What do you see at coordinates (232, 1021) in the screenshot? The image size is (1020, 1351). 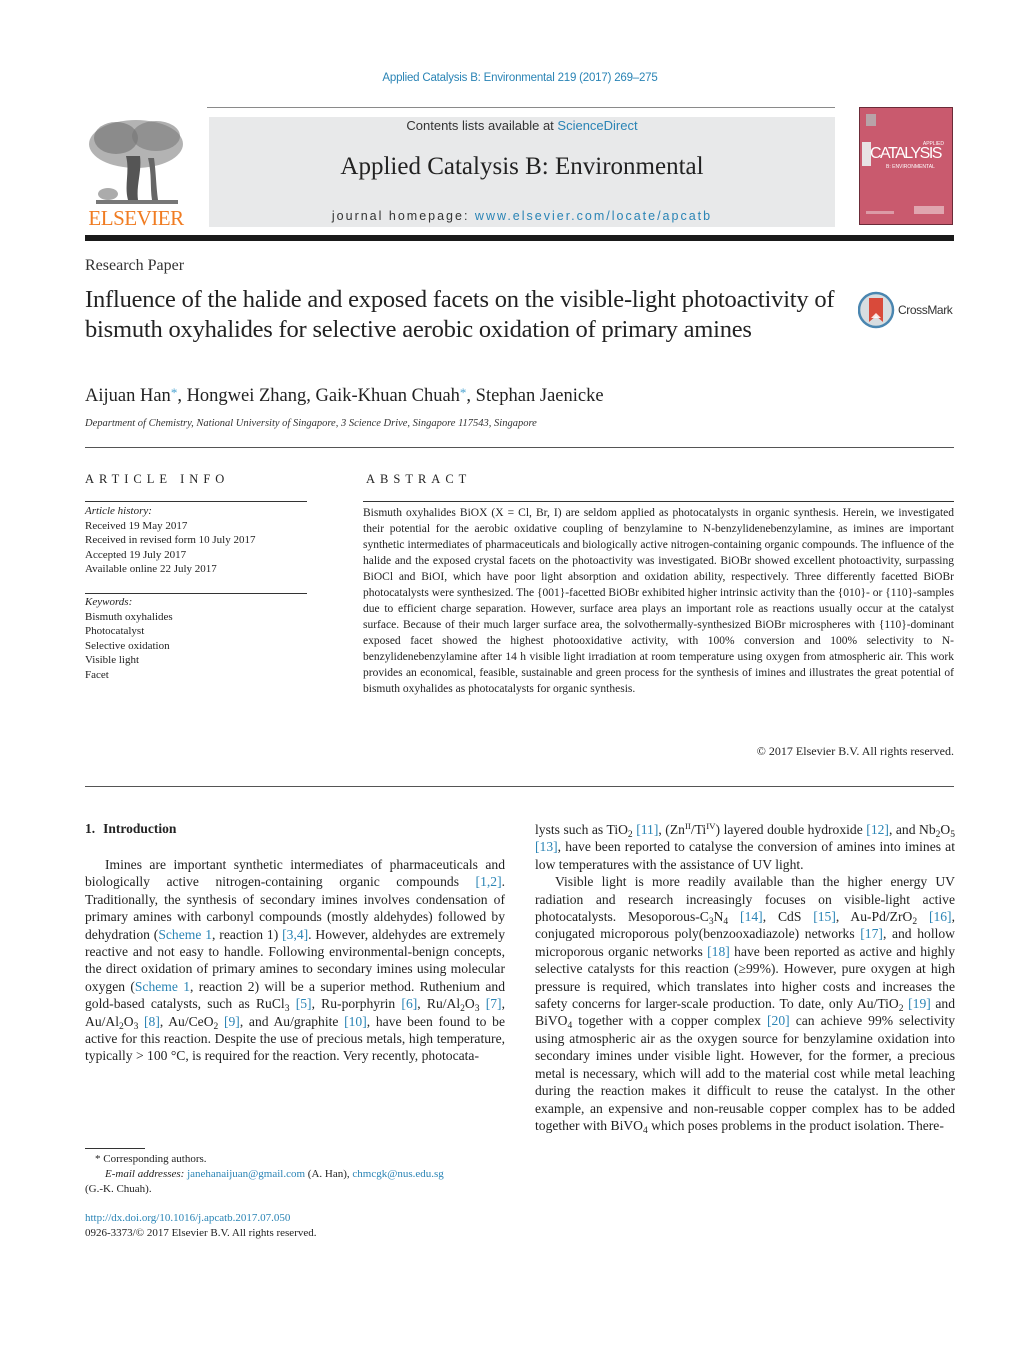 I see `citation-link: [9]` at bounding box center [232, 1021].